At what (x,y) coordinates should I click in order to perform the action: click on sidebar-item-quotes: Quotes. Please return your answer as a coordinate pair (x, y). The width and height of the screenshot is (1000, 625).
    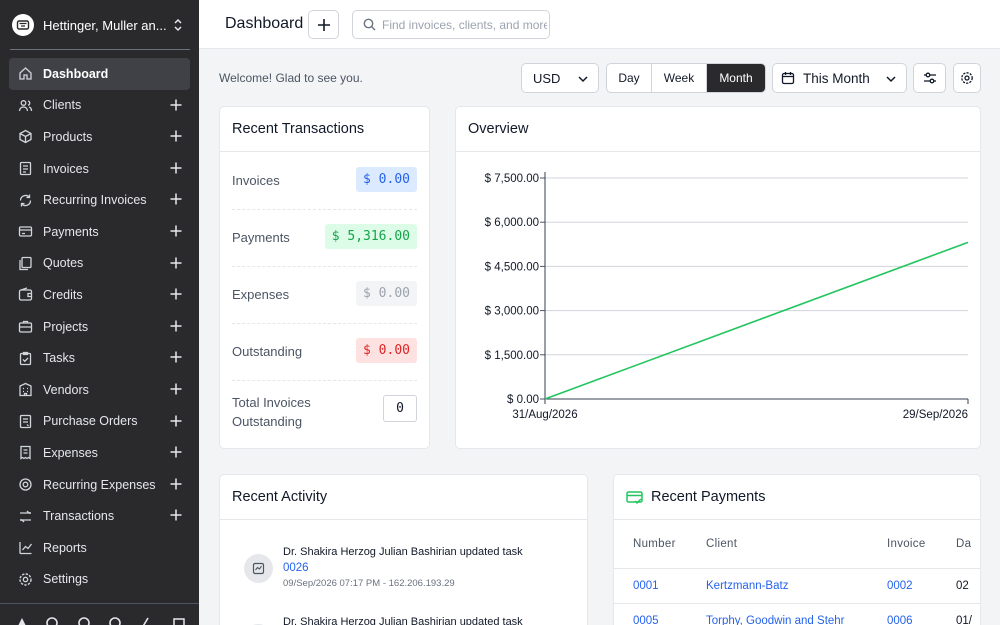
    Looking at the image, I should click on (99, 264).